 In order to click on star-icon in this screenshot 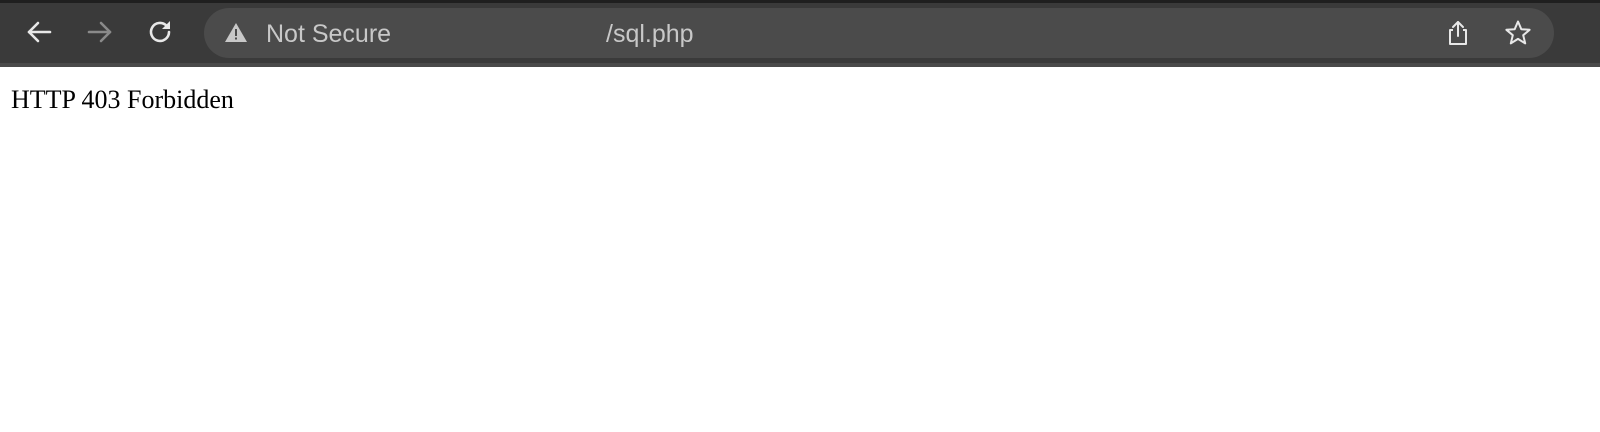, I will do `click(1518, 33)`.